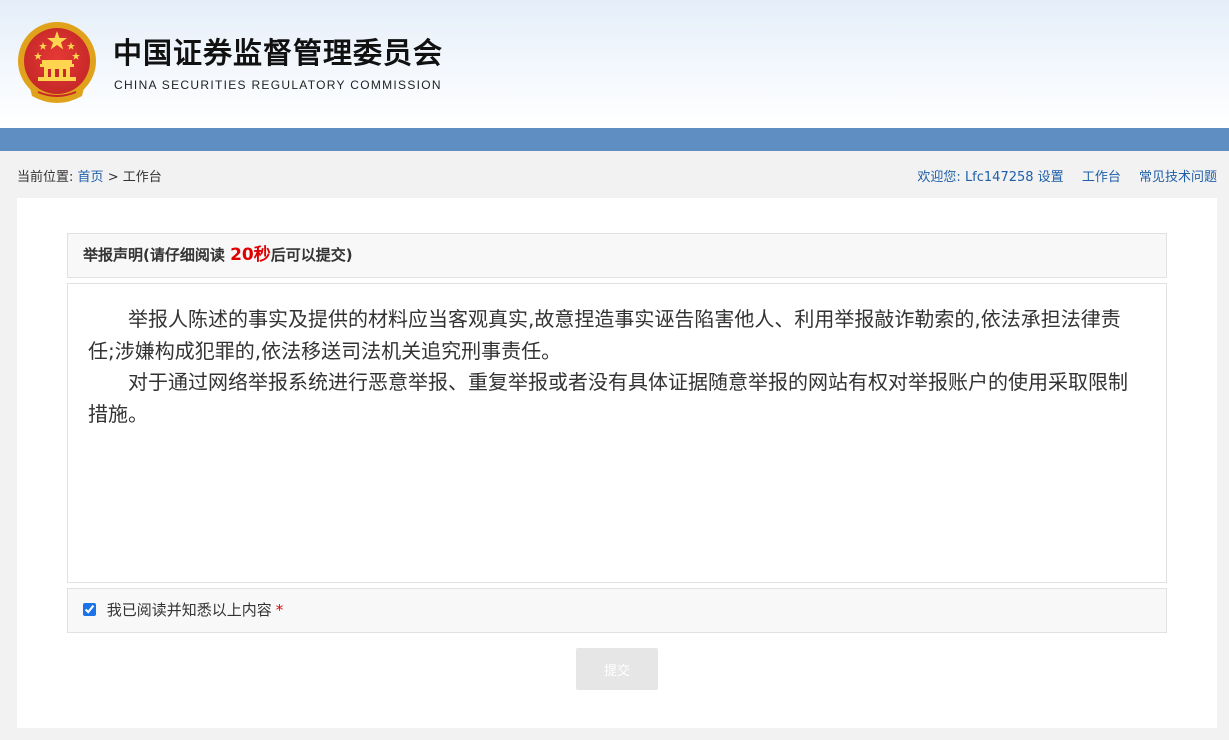  Describe the element at coordinates (157, 255) in the screenshot. I see `declaration-title-prefix: 举报声明(请仔细阅读` at that location.